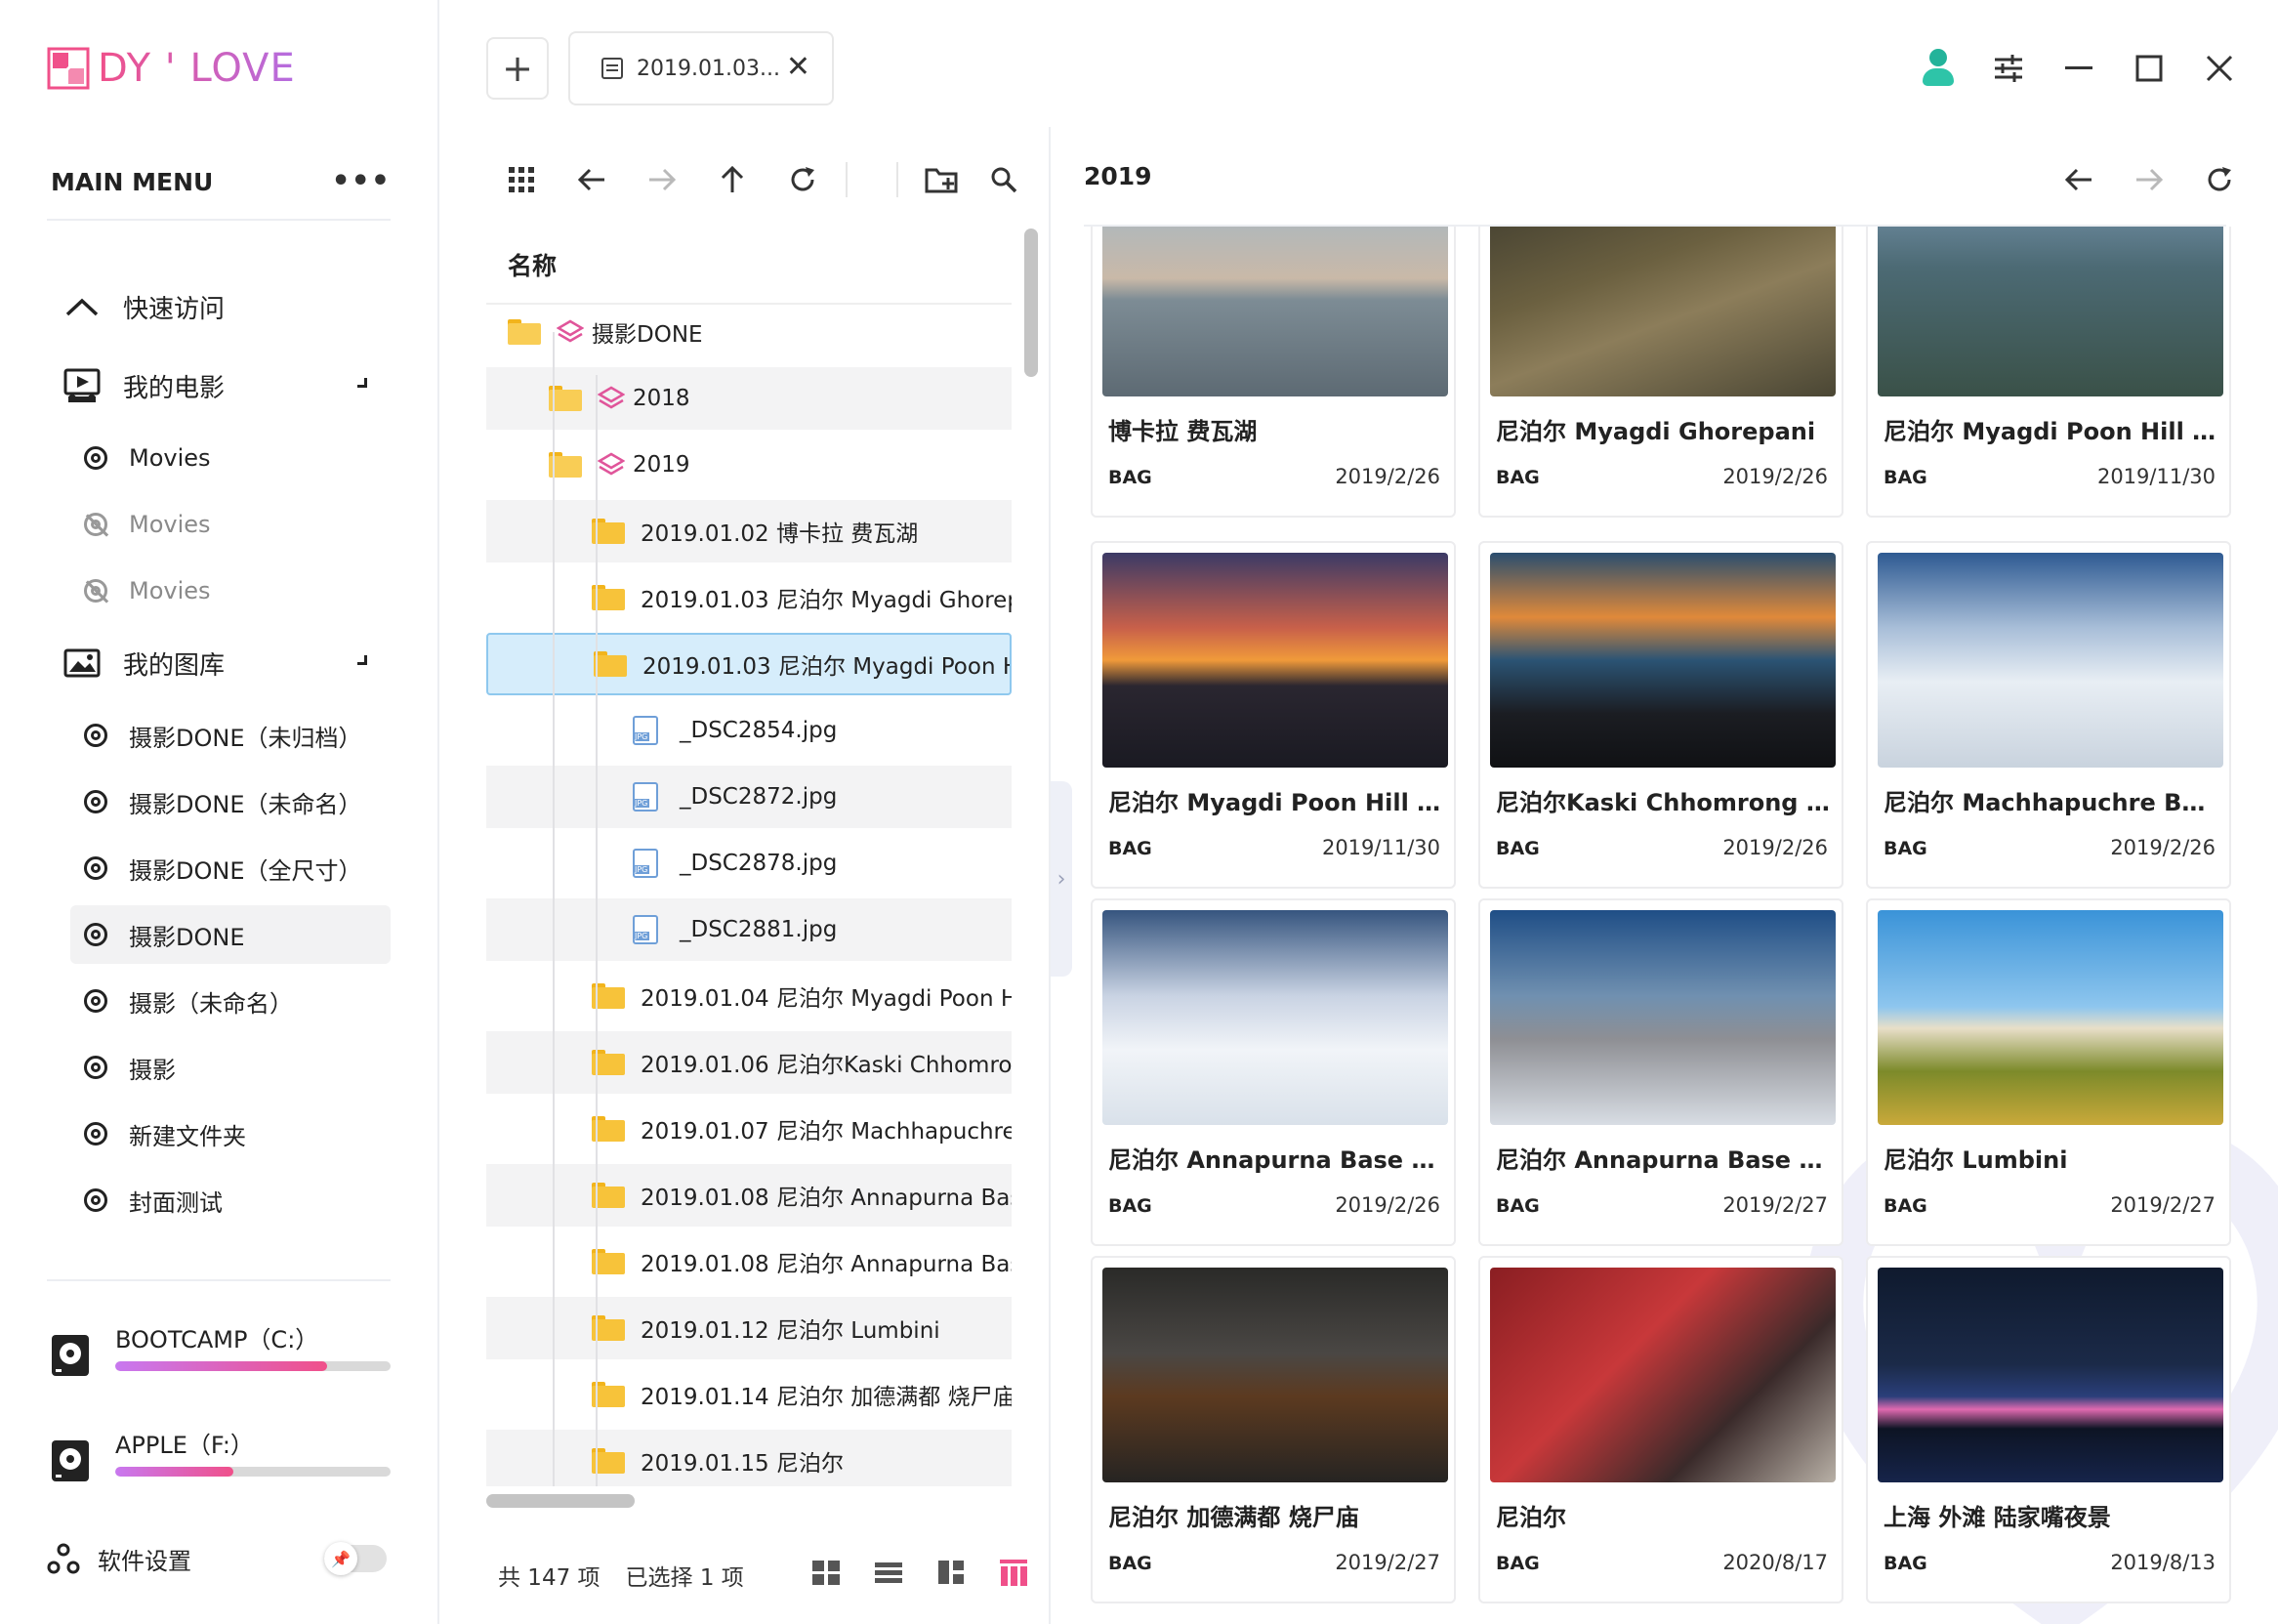 The height and width of the screenshot is (1624, 2278). I want to click on nav-quick-access: 快速访问, so click(219, 306).